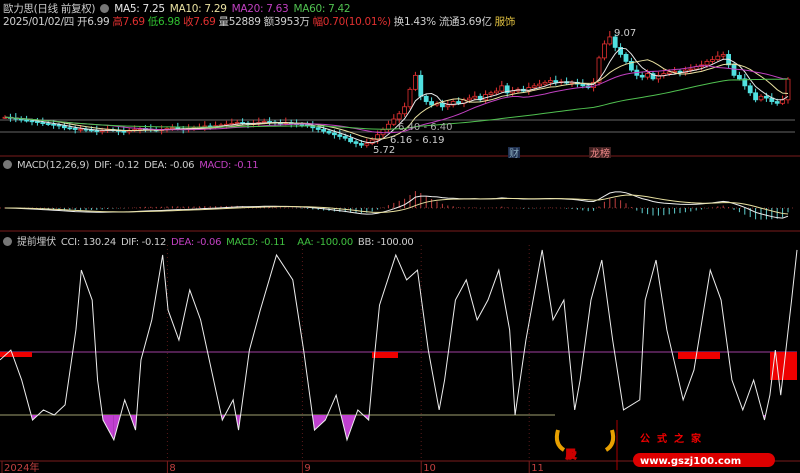 The height and width of the screenshot is (473, 800). I want to click on ma20-line, so click(396, 99).